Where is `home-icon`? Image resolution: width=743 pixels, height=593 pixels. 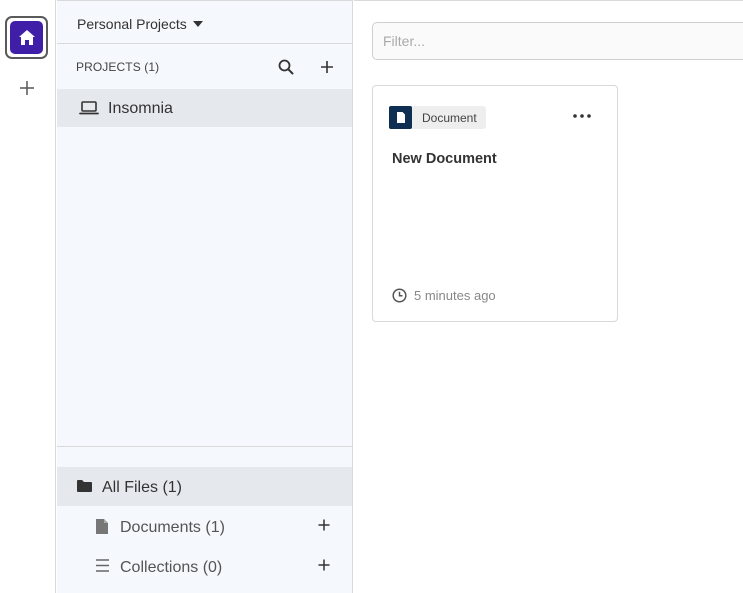
home-icon is located at coordinates (26, 37).